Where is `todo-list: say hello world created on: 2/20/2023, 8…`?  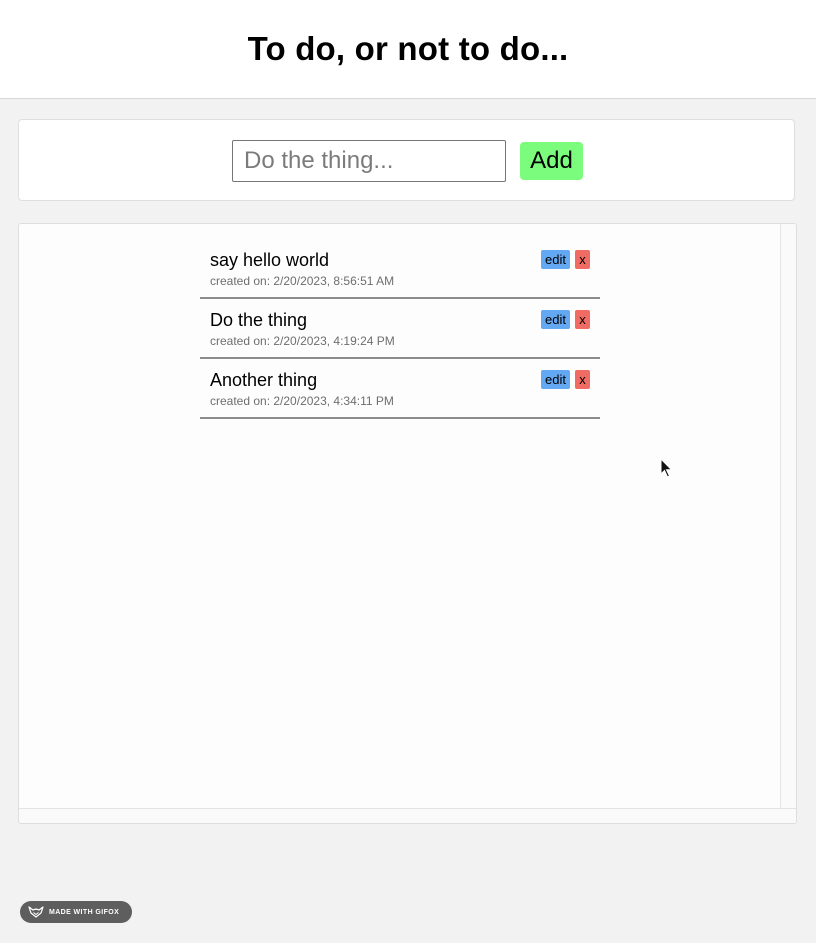 todo-list: say hello world created on: 2/20/2023, 8… is located at coordinates (400, 330).